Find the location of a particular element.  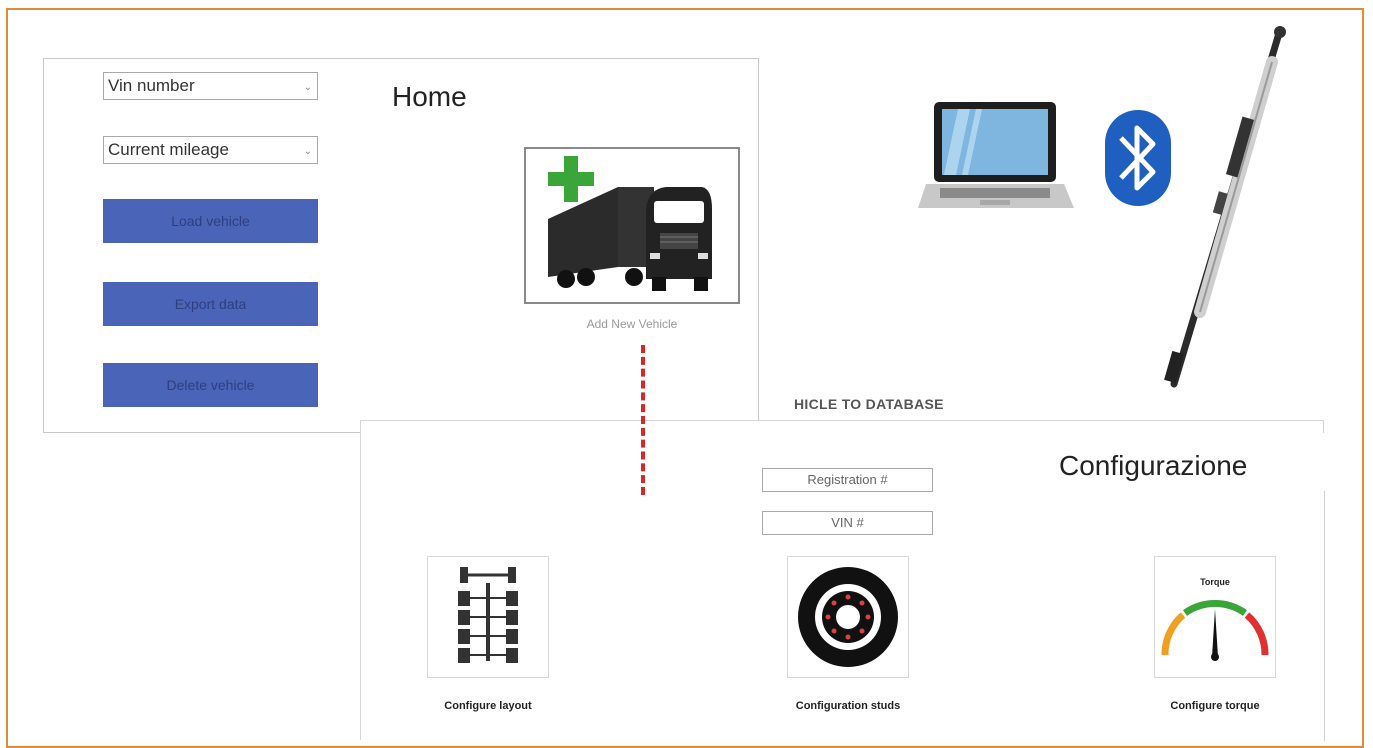

add-new-vehicle-label: Add New Vehicle is located at coordinates (632, 324).